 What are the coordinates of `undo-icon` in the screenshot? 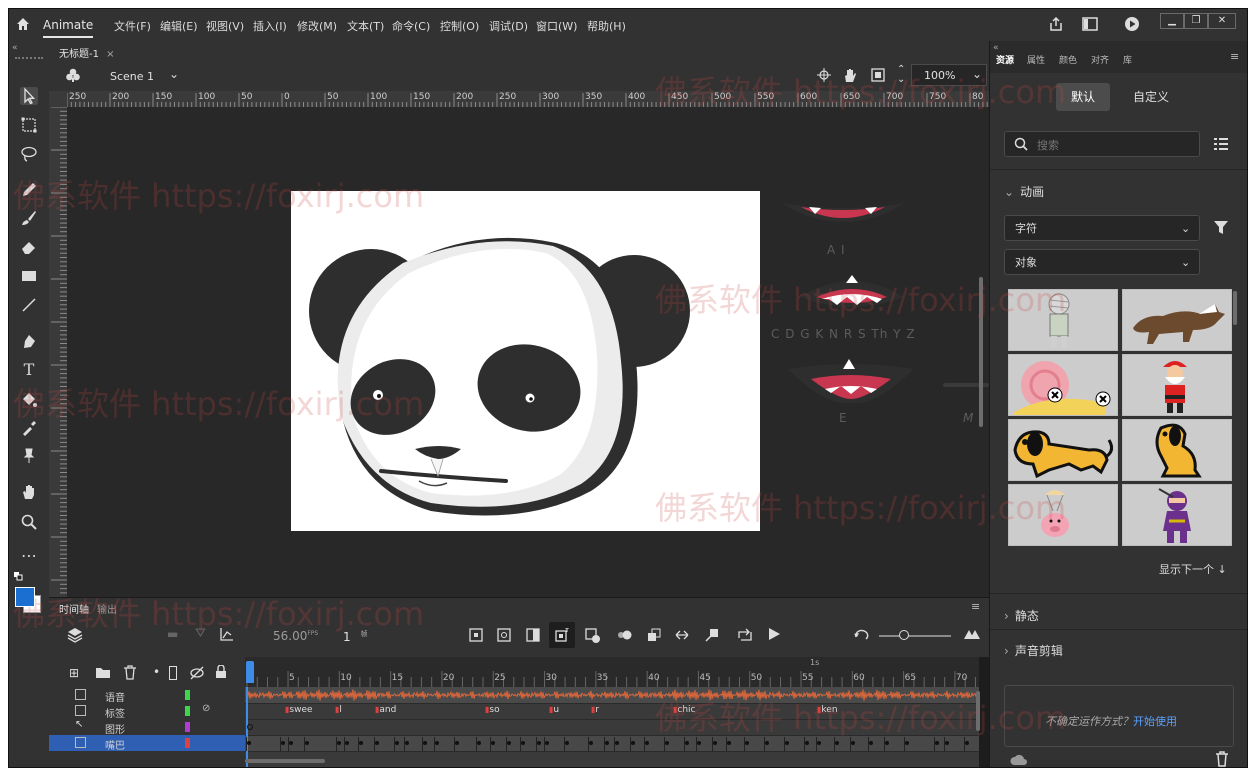 It's located at (861, 635).